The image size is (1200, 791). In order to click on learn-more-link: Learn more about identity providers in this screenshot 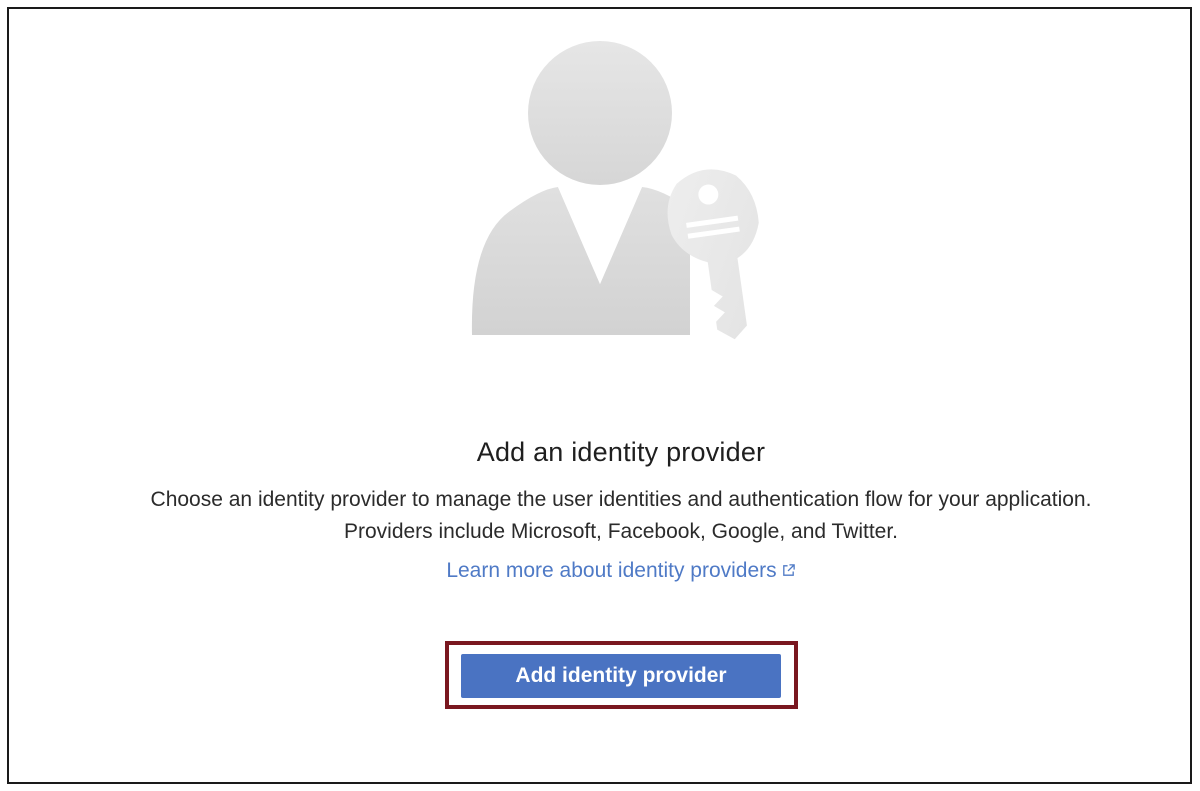, I will do `click(604, 571)`.